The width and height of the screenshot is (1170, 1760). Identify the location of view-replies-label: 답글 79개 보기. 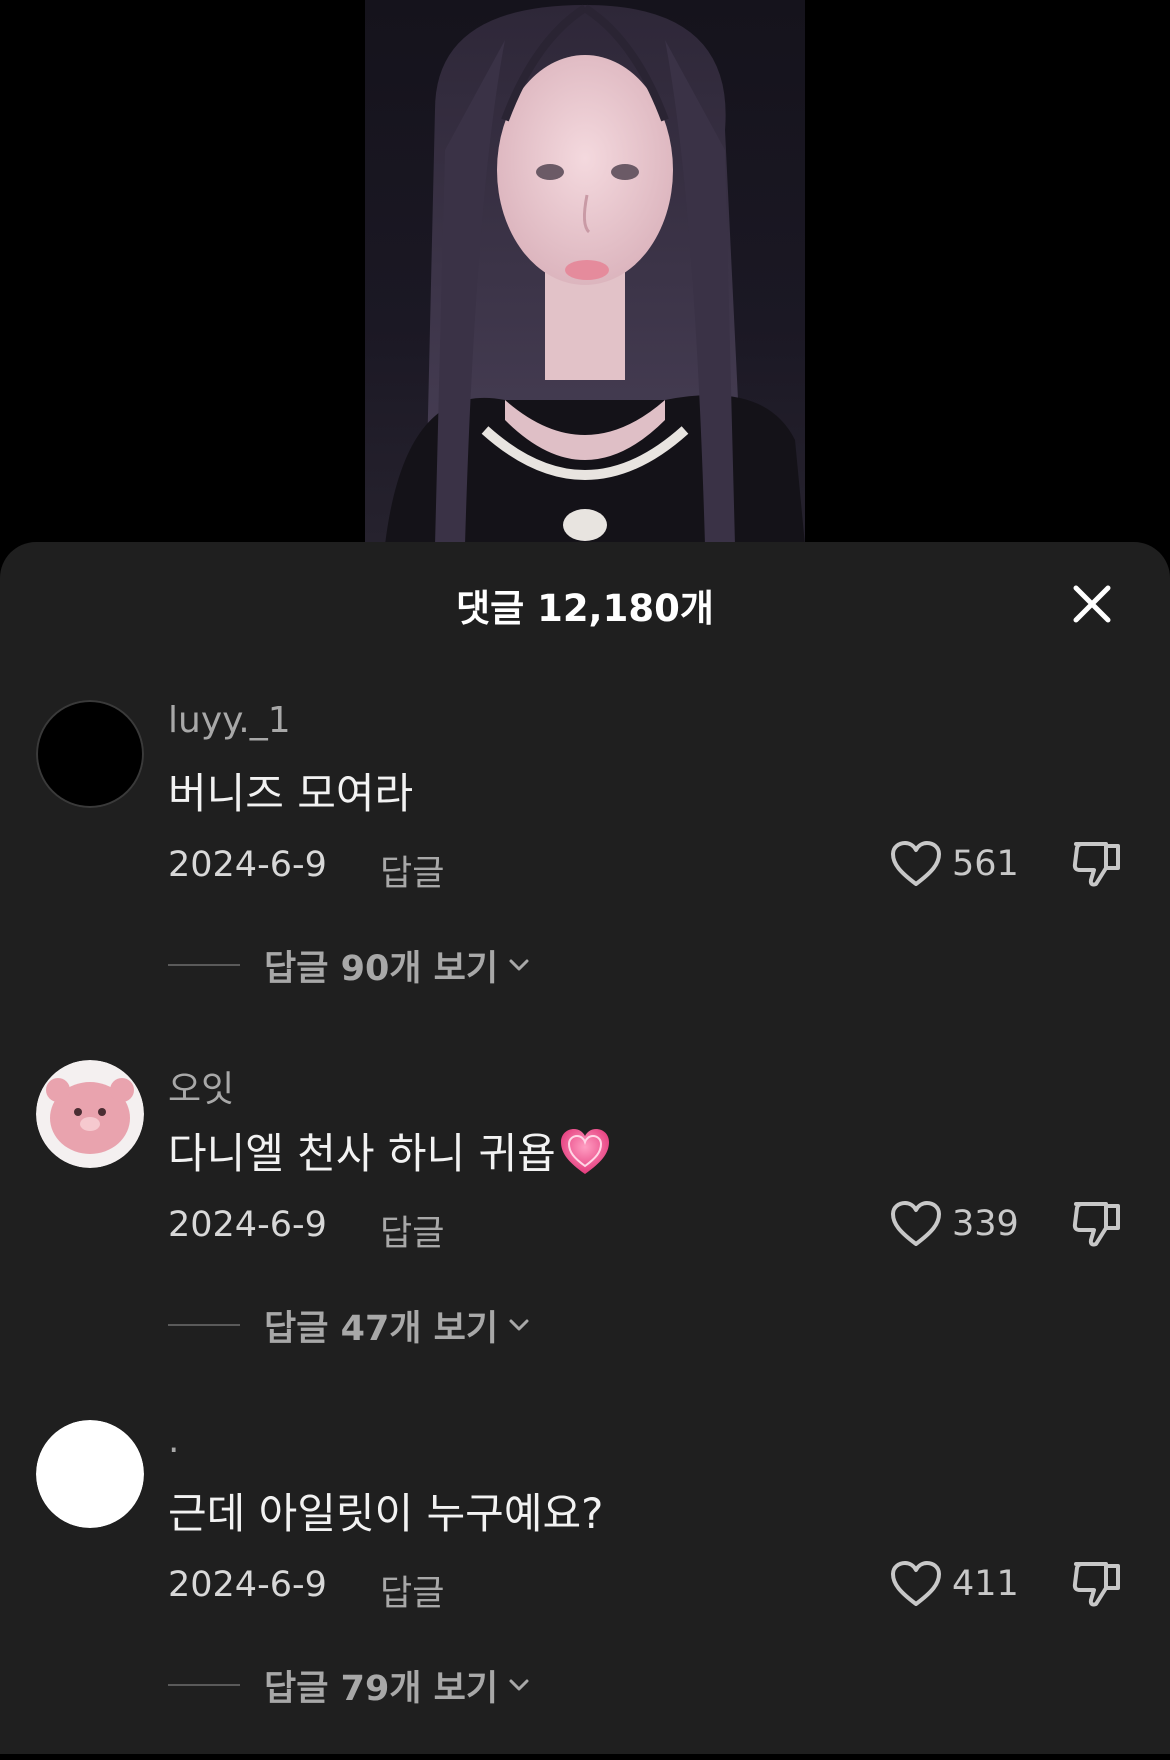
(381, 1688).